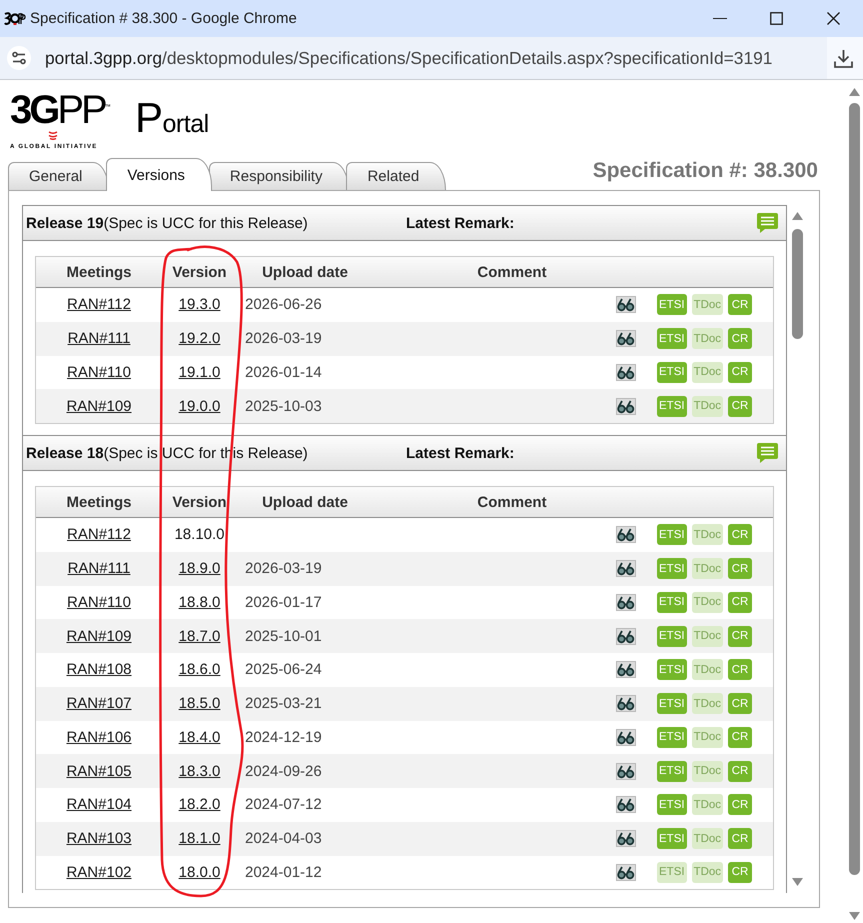 Image resolution: width=863 pixels, height=923 pixels. What do you see at coordinates (843, 58) in the screenshot?
I see `download-icon` at bounding box center [843, 58].